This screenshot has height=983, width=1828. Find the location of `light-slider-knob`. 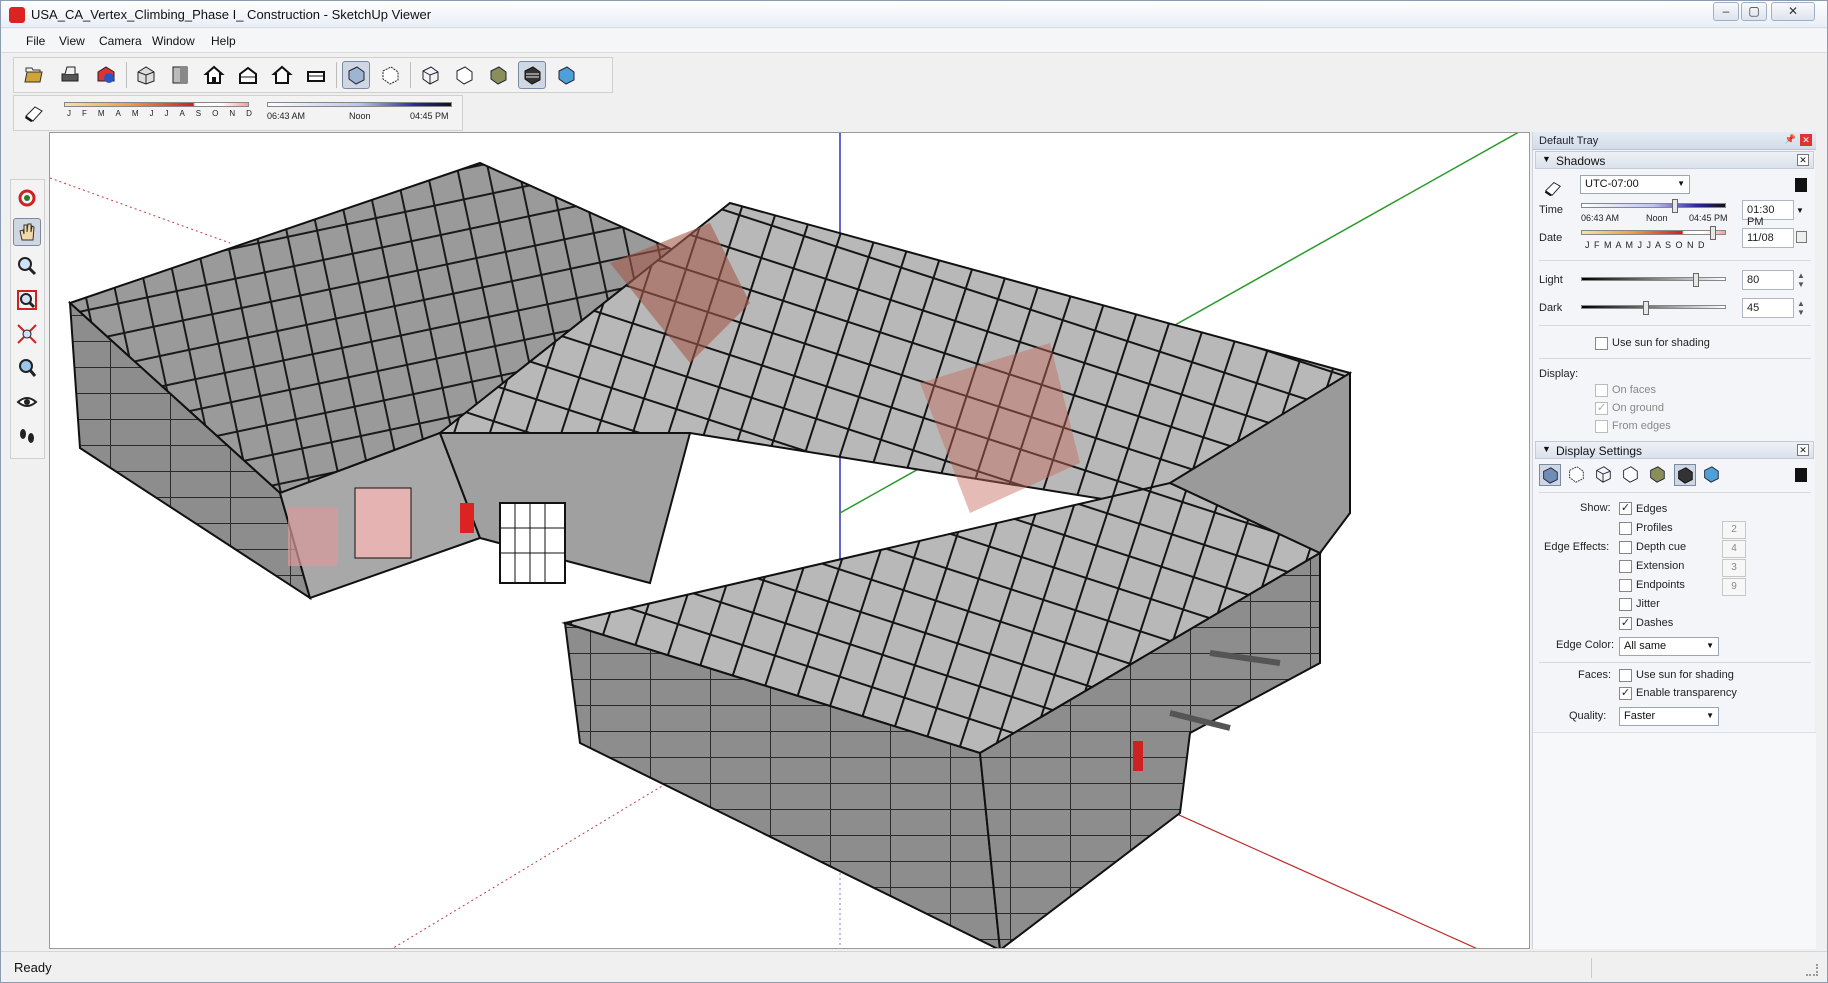

light-slider-knob is located at coordinates (1696, 280).